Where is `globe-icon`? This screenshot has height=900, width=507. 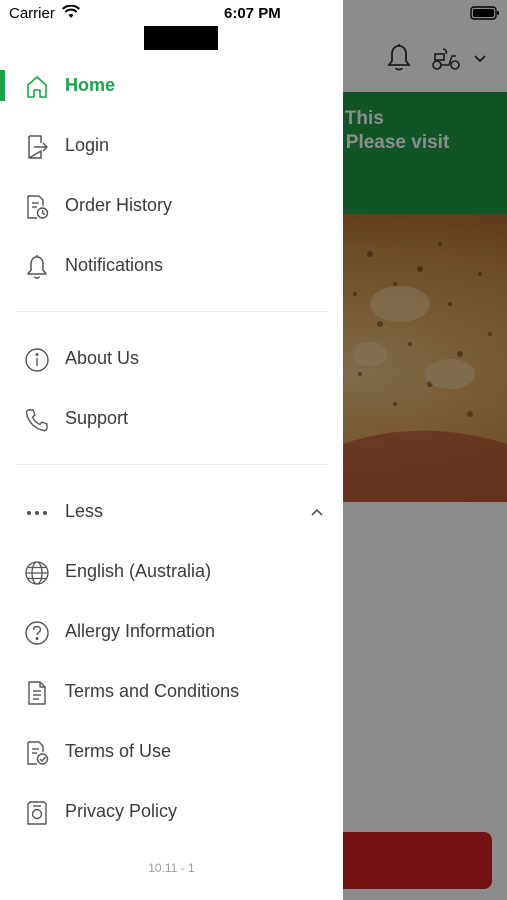 globe-icon is located at coordinates (37, 573).